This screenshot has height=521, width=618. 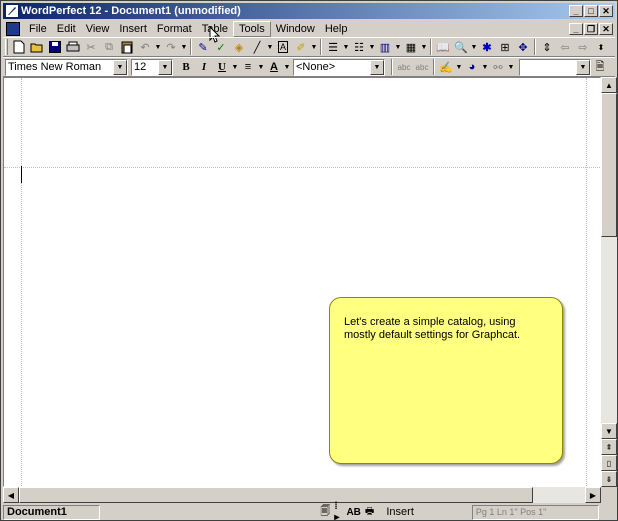 I want to click on horizontal-scrollbar: ◀ ▶, so click(x=302, y=495).